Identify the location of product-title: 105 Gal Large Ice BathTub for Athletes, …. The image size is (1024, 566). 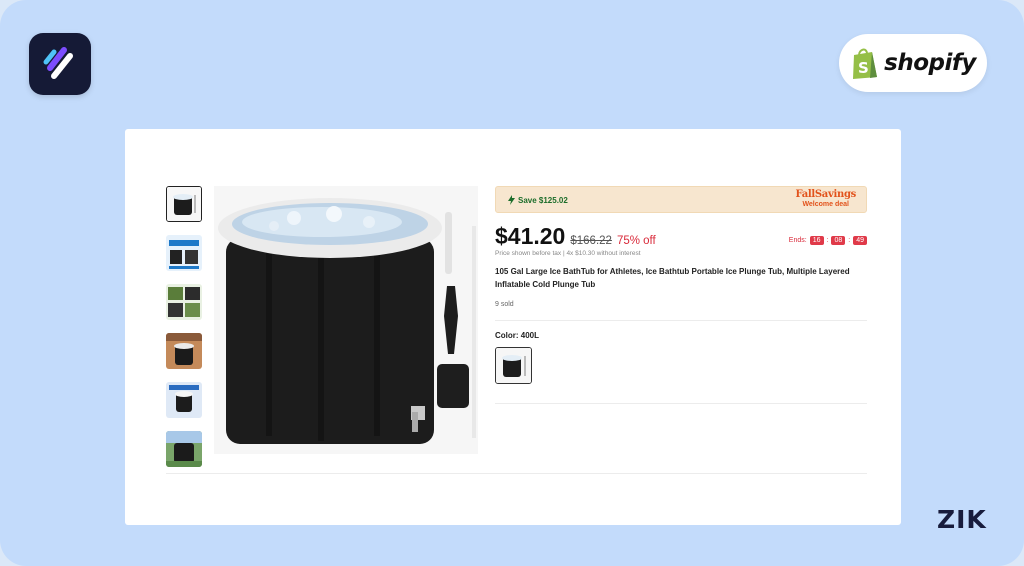
(672, 278).